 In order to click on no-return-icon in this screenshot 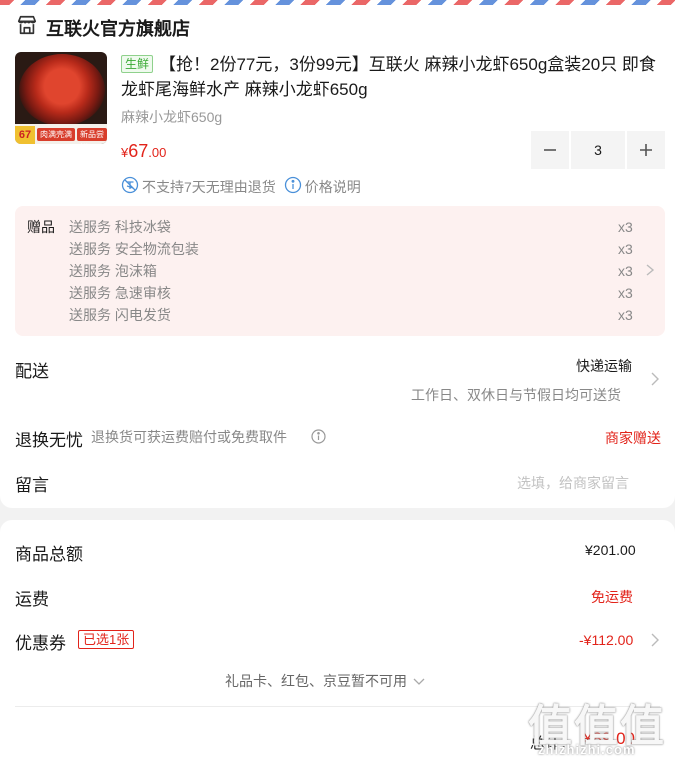, I will do `click(131, 186)`.